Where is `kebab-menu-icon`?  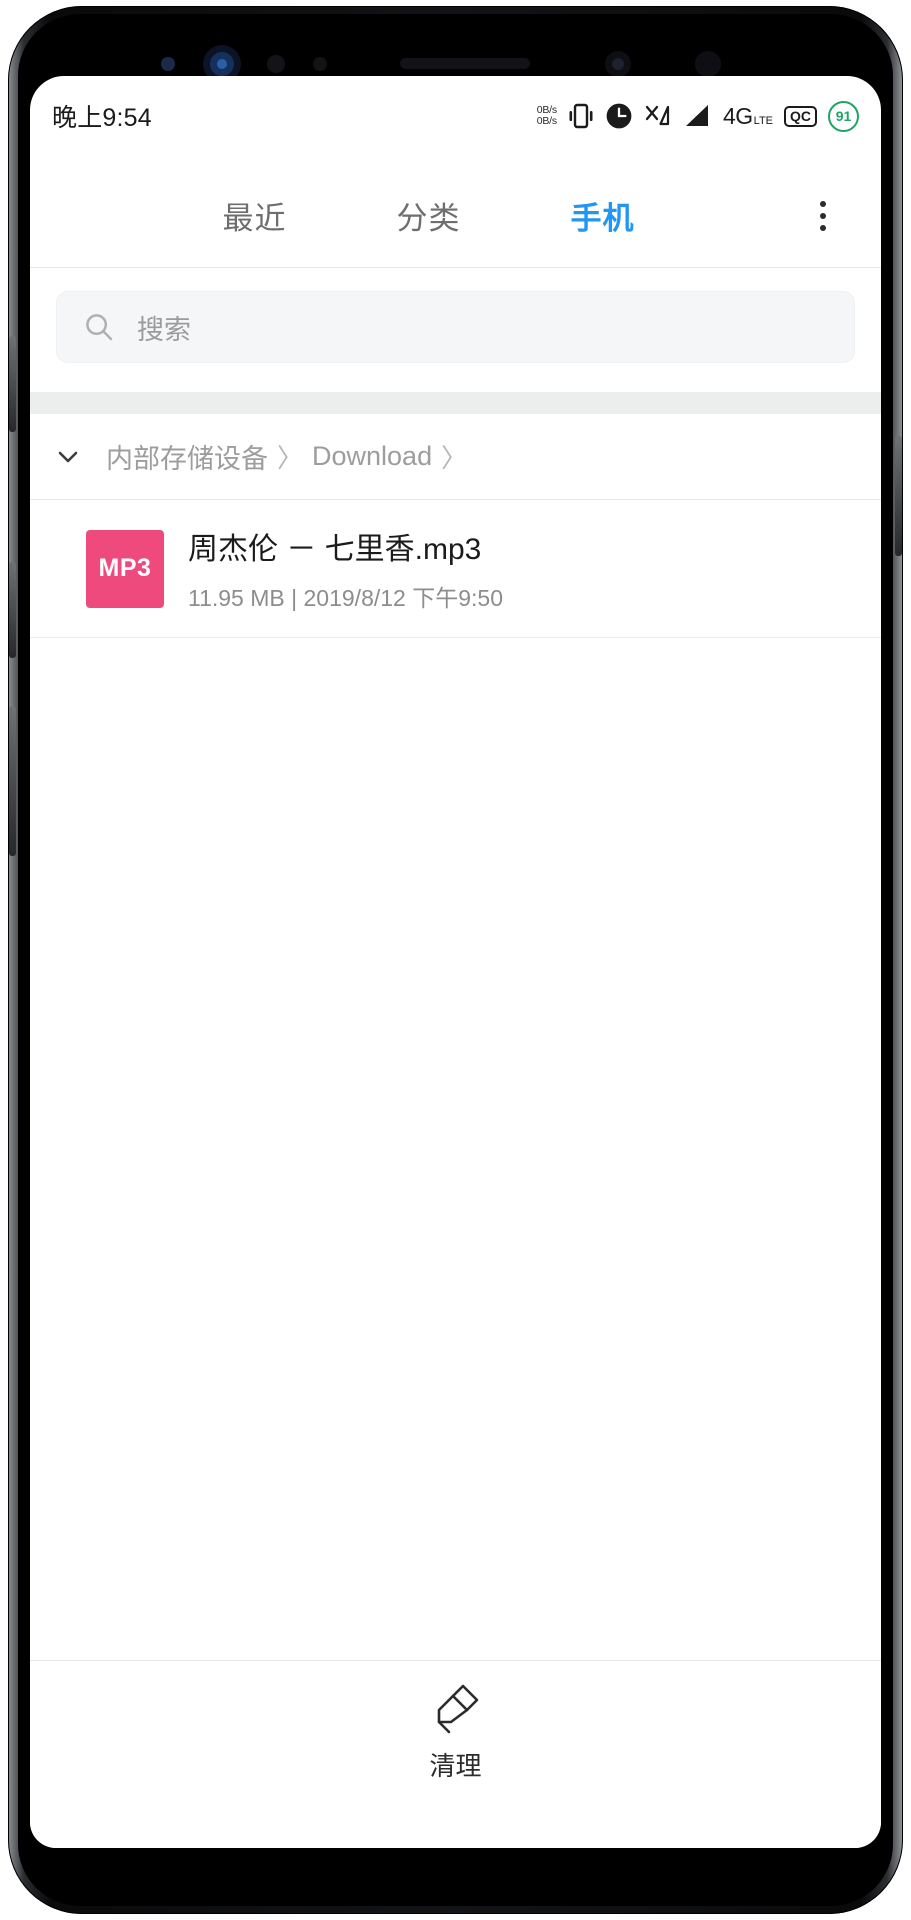 kebab-menu-icon is located at coordinates (823, 216).